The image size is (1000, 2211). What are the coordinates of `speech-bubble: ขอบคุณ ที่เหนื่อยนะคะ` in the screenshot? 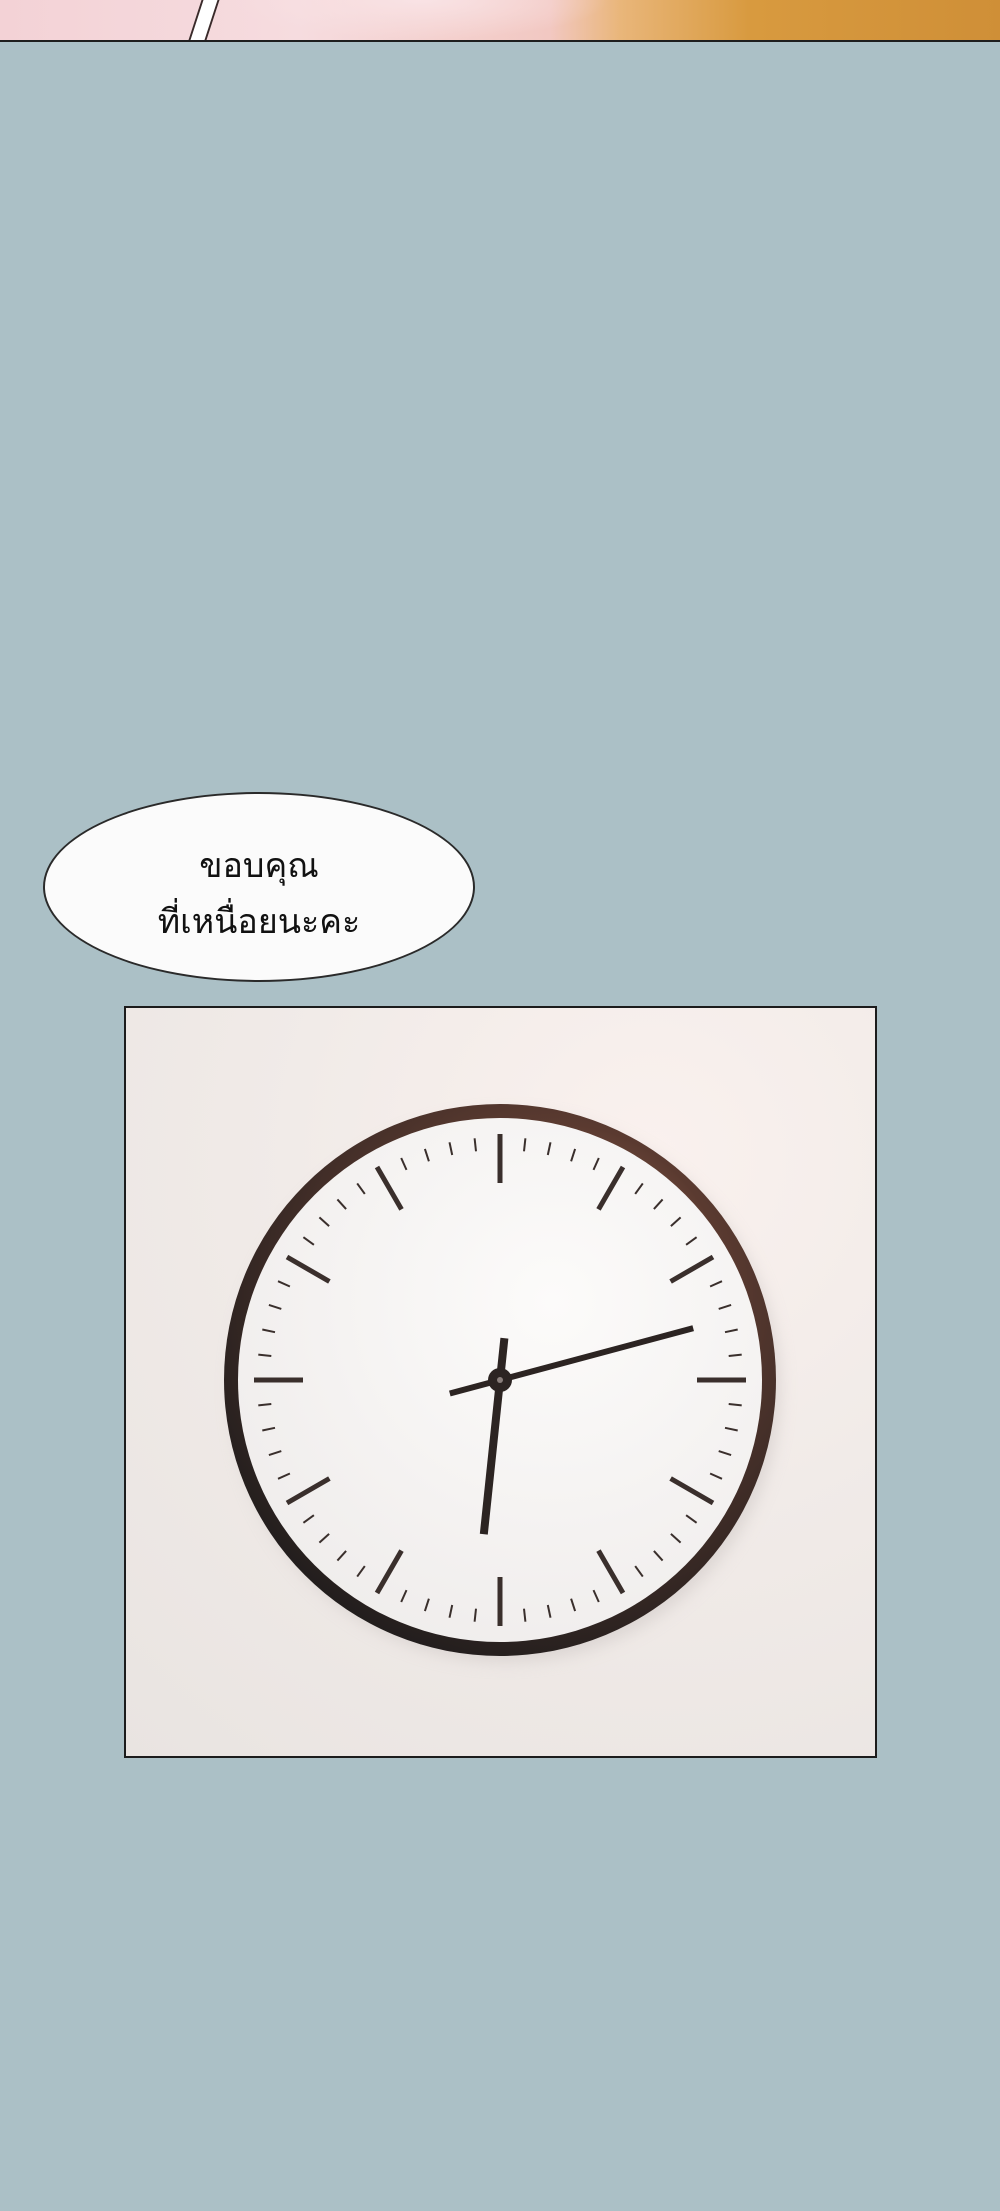 It's located at (259, 887).